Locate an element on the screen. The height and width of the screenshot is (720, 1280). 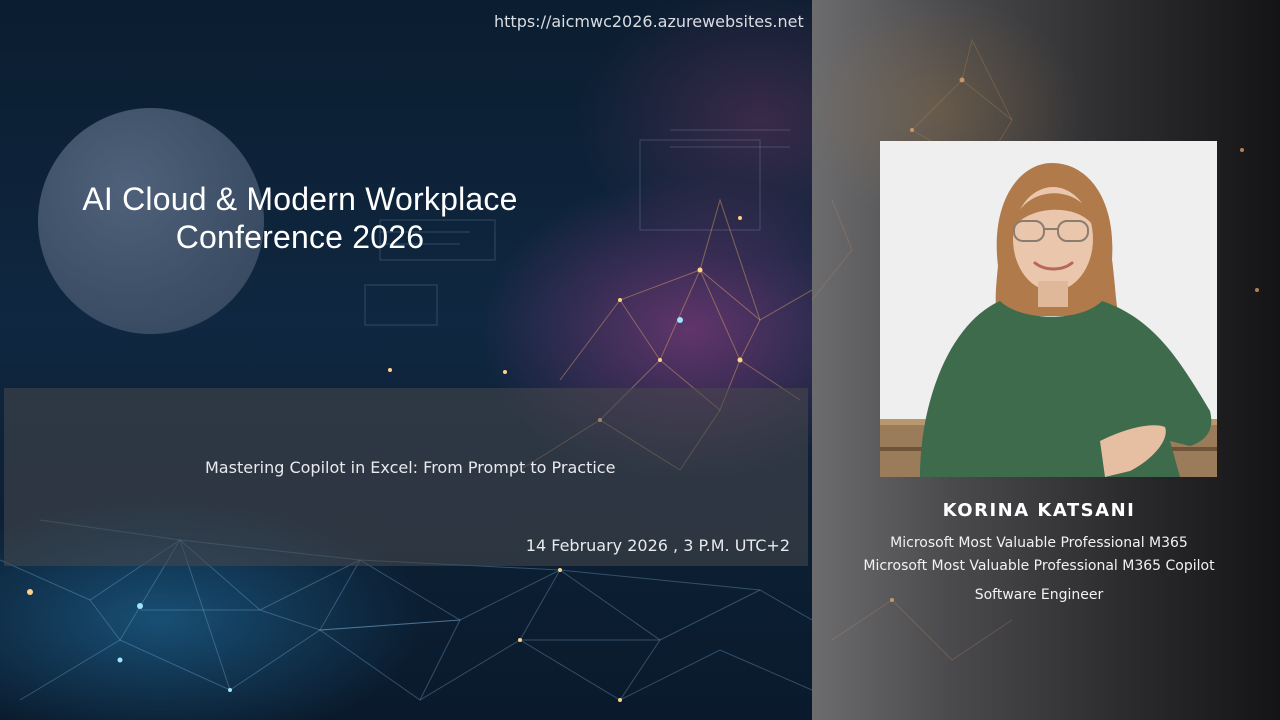
session-datetime: 14 February 2026 , 3 P.M. UTC+2 is located at coordinates (657, 545).